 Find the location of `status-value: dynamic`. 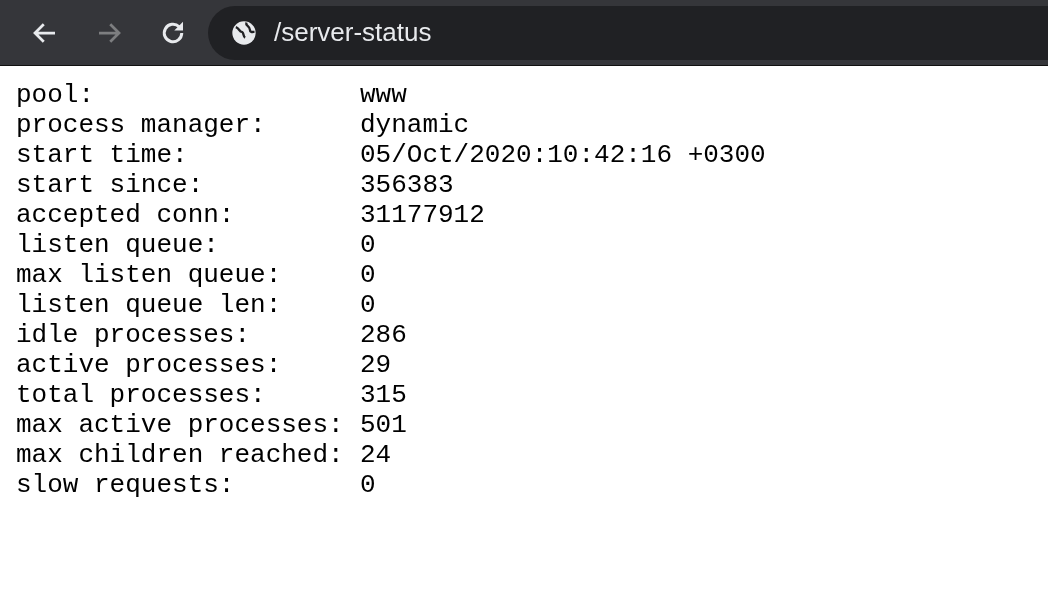

status-value: dynamic is located at coordinates (415, 125).